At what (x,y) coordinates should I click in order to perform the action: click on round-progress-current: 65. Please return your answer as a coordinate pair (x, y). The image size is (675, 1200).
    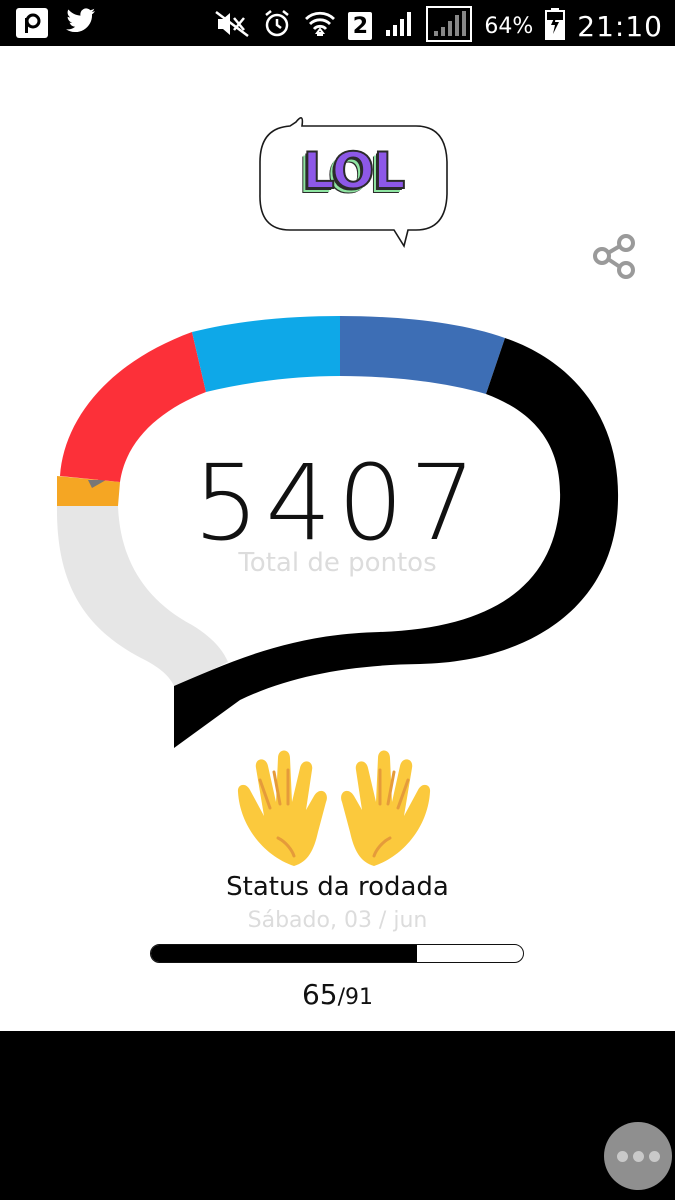
    Looking at the image, I should click on (319, 994).